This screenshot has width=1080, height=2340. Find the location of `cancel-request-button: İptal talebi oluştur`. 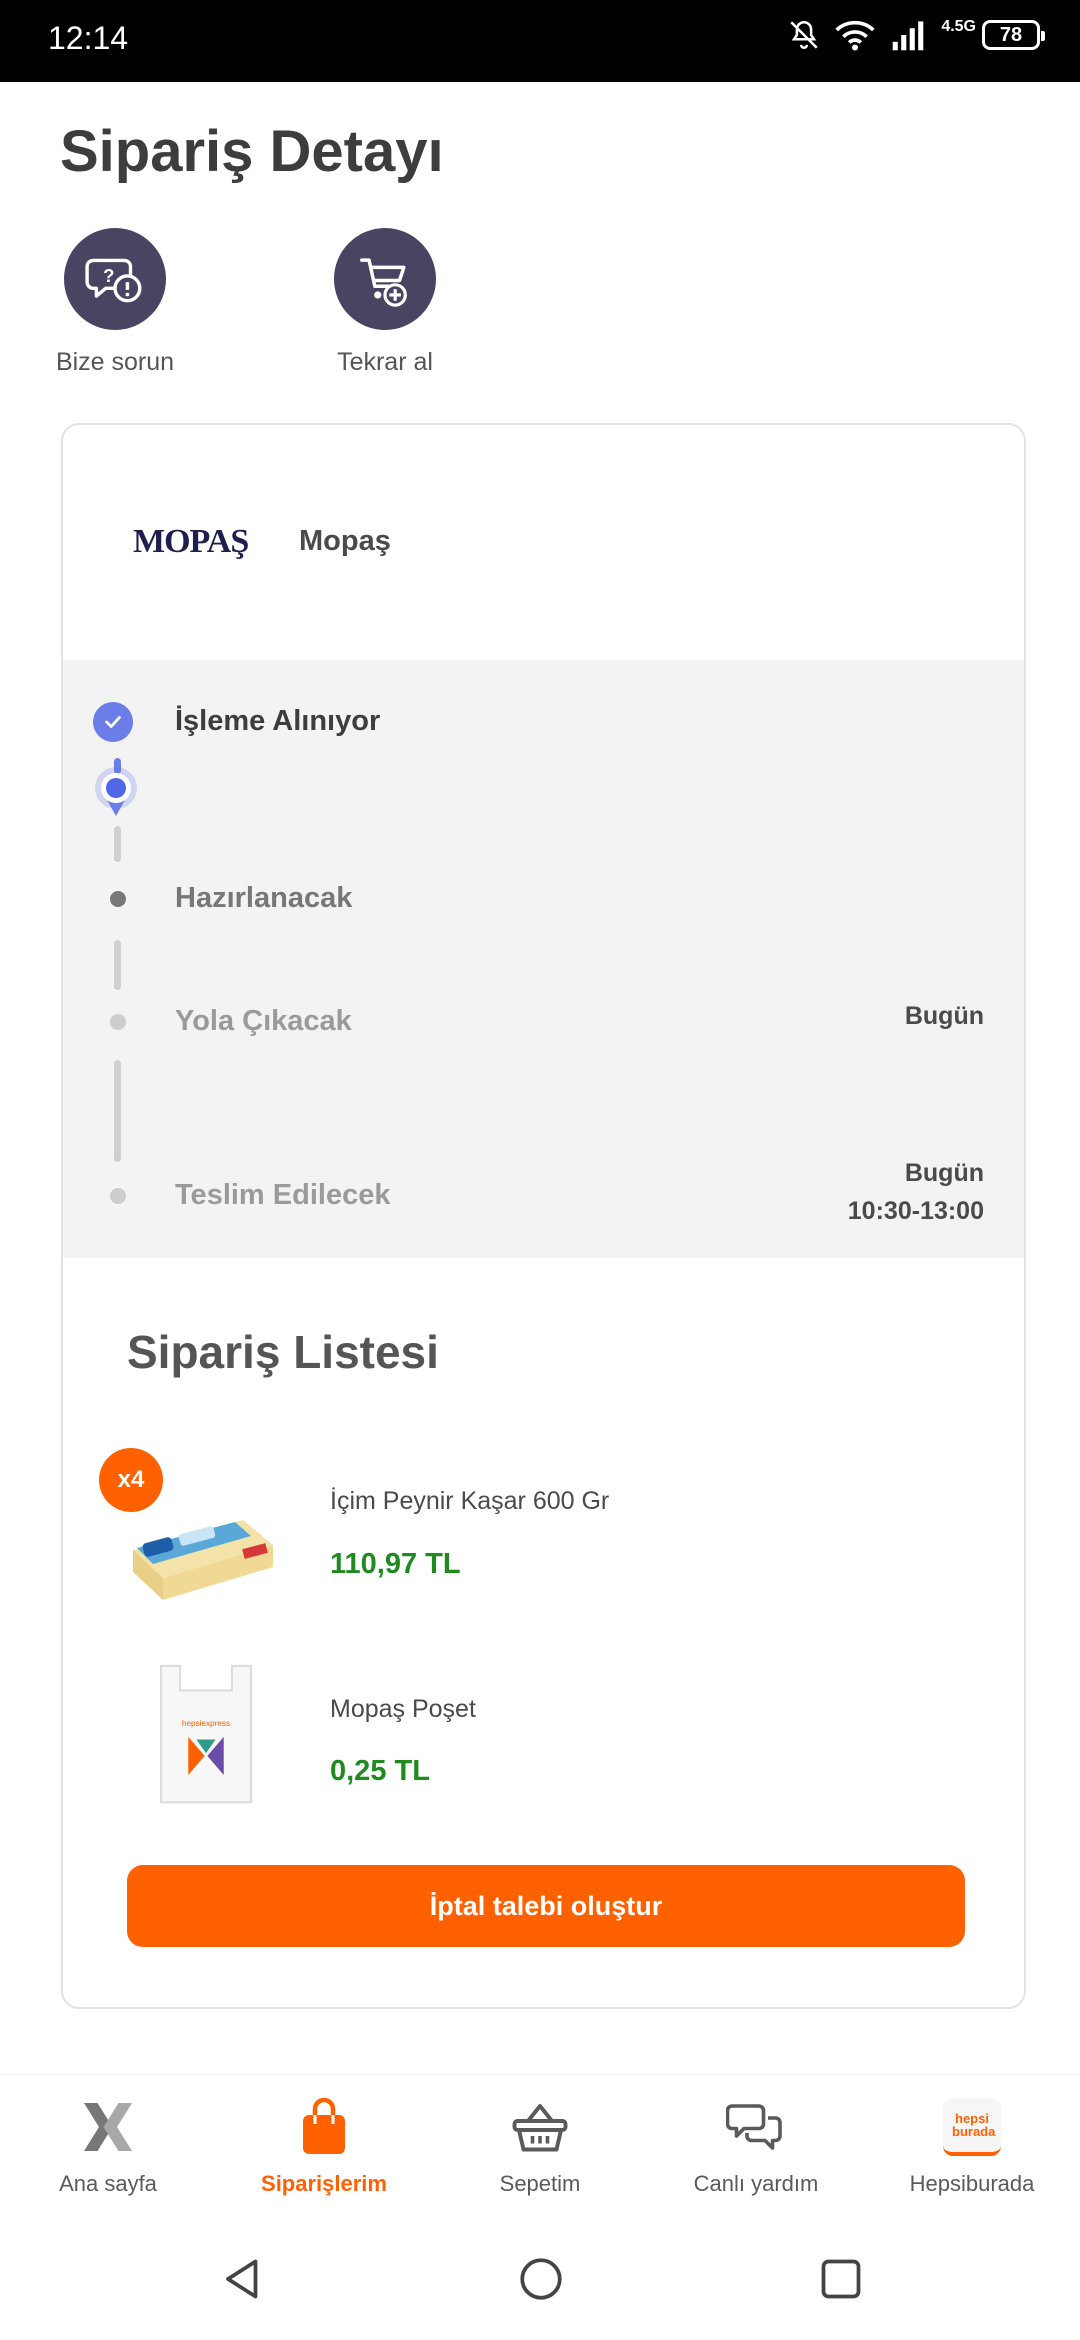

cancel-request-button: İptal talebi oluştur is located at coordinates (546, 1906).